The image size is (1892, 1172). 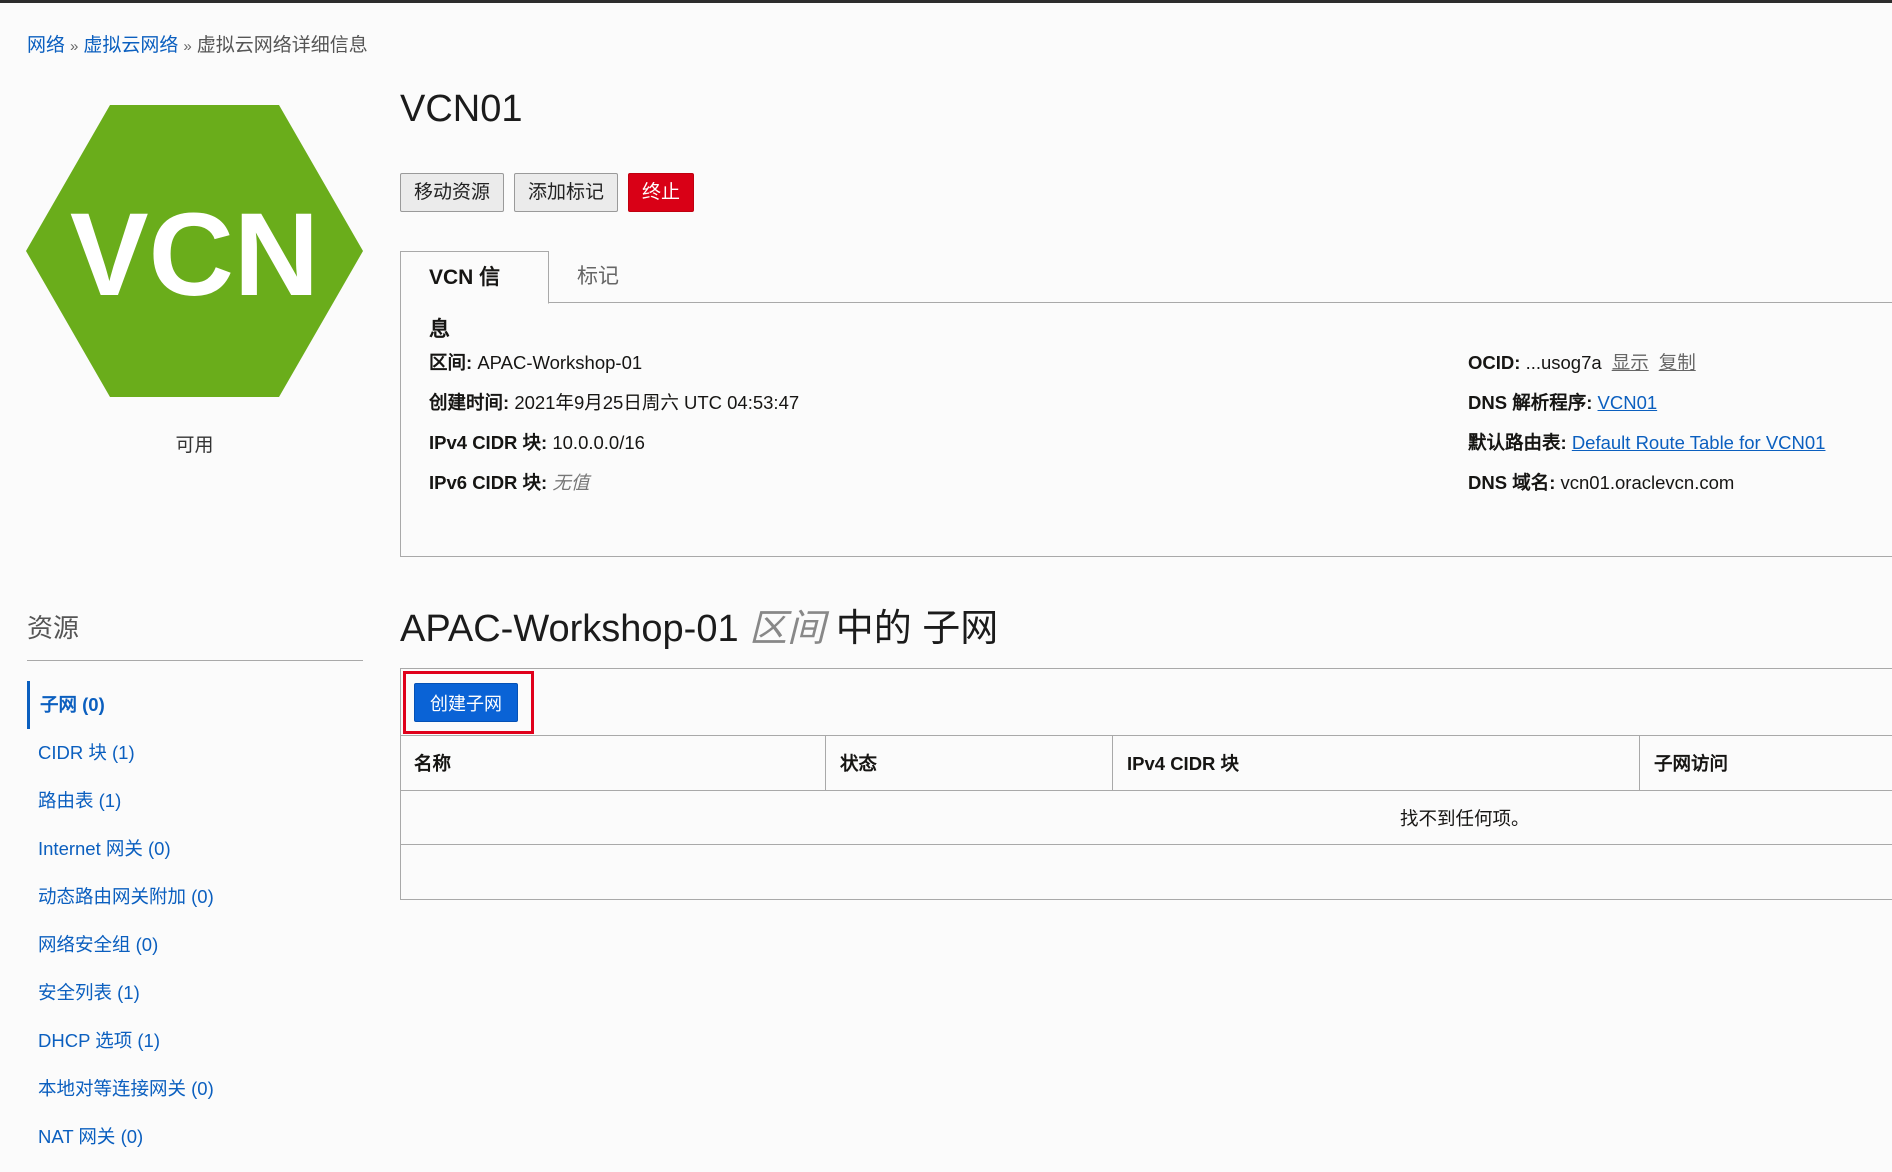 I want to click on page-title: VCN01, so click(x=461, y=109).